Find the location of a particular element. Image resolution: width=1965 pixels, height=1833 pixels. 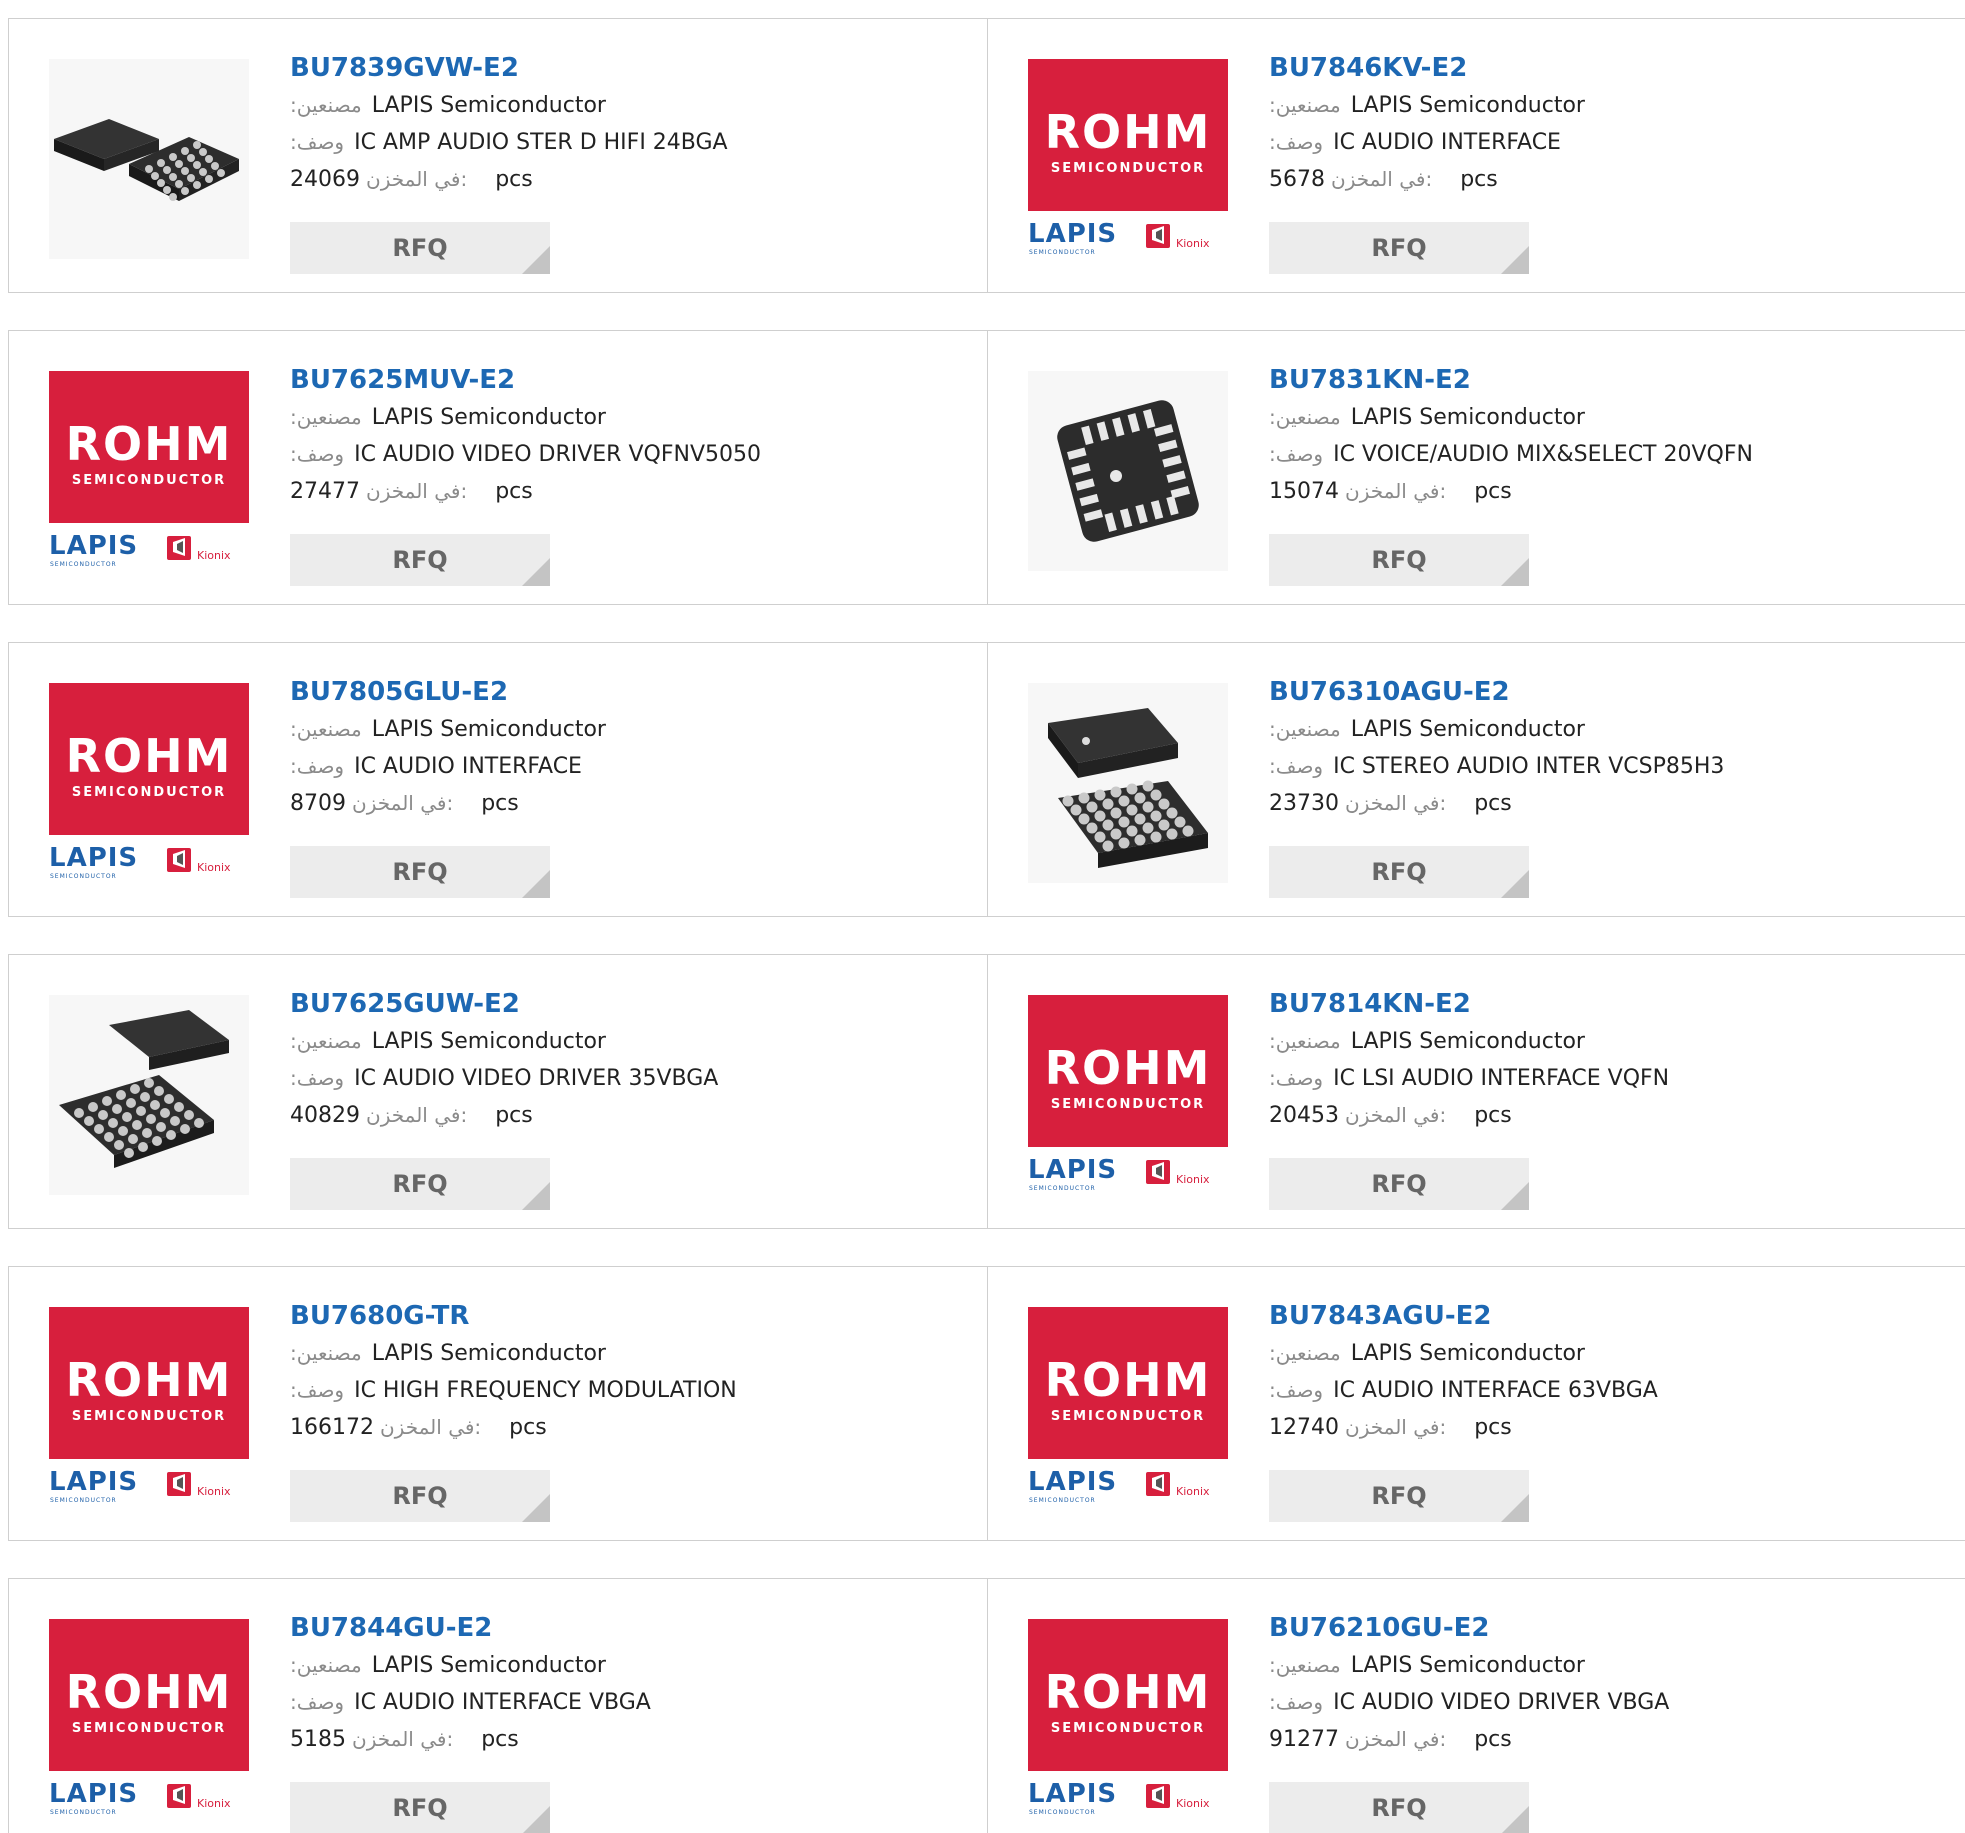

part-number-link: BU76310AGU-E2 is located at coordinates (1599, 692).